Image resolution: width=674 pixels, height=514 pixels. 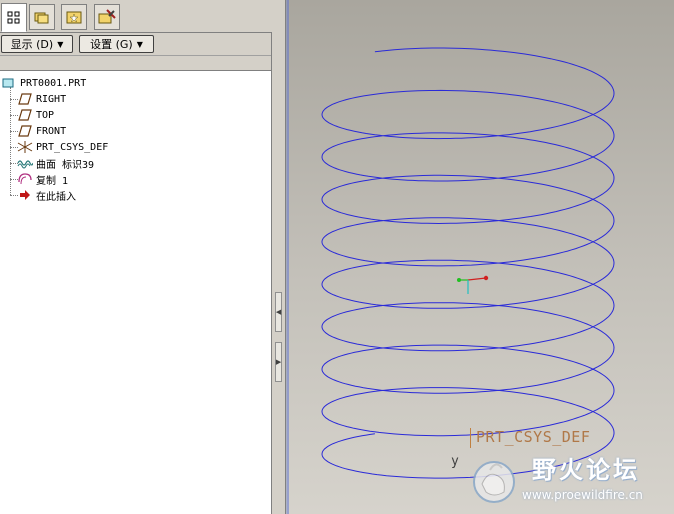 I want to click on tree-item-insert-here: 在此插入, so click(x=46, y=195).